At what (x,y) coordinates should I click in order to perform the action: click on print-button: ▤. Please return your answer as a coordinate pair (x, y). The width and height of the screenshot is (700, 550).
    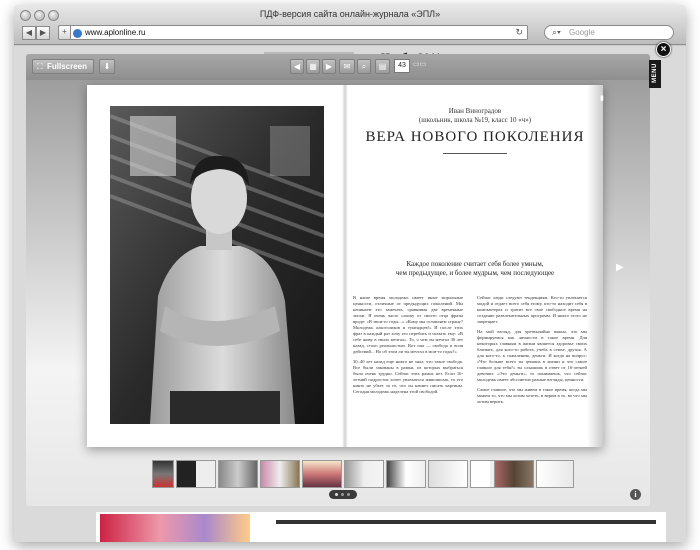
    Looking at the image, I should click on (382, 66).